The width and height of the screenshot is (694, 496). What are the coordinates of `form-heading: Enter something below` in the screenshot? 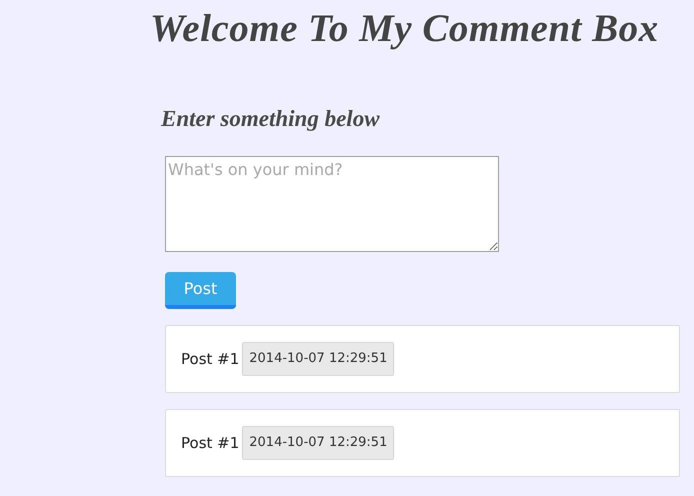 It's located at (270, 119).